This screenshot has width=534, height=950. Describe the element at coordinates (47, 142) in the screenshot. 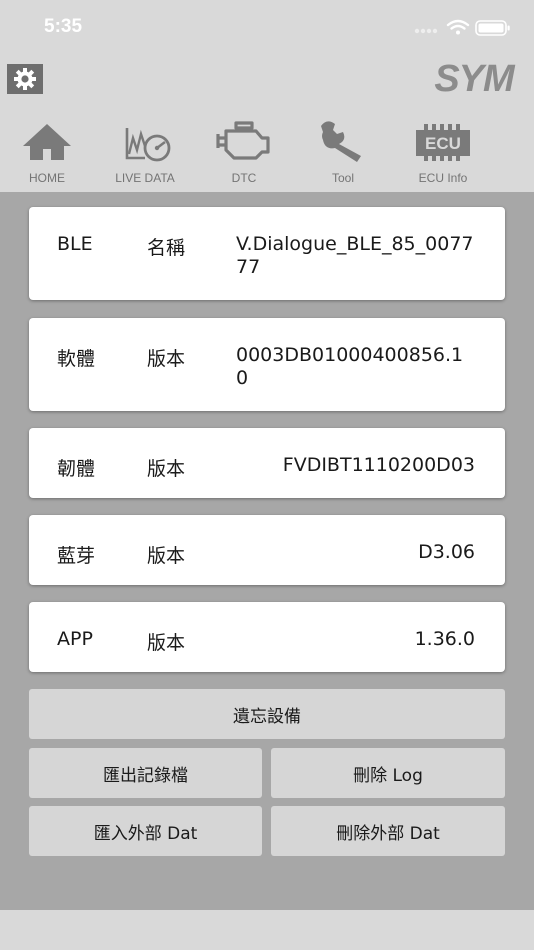

I see `home-icon` at that location.